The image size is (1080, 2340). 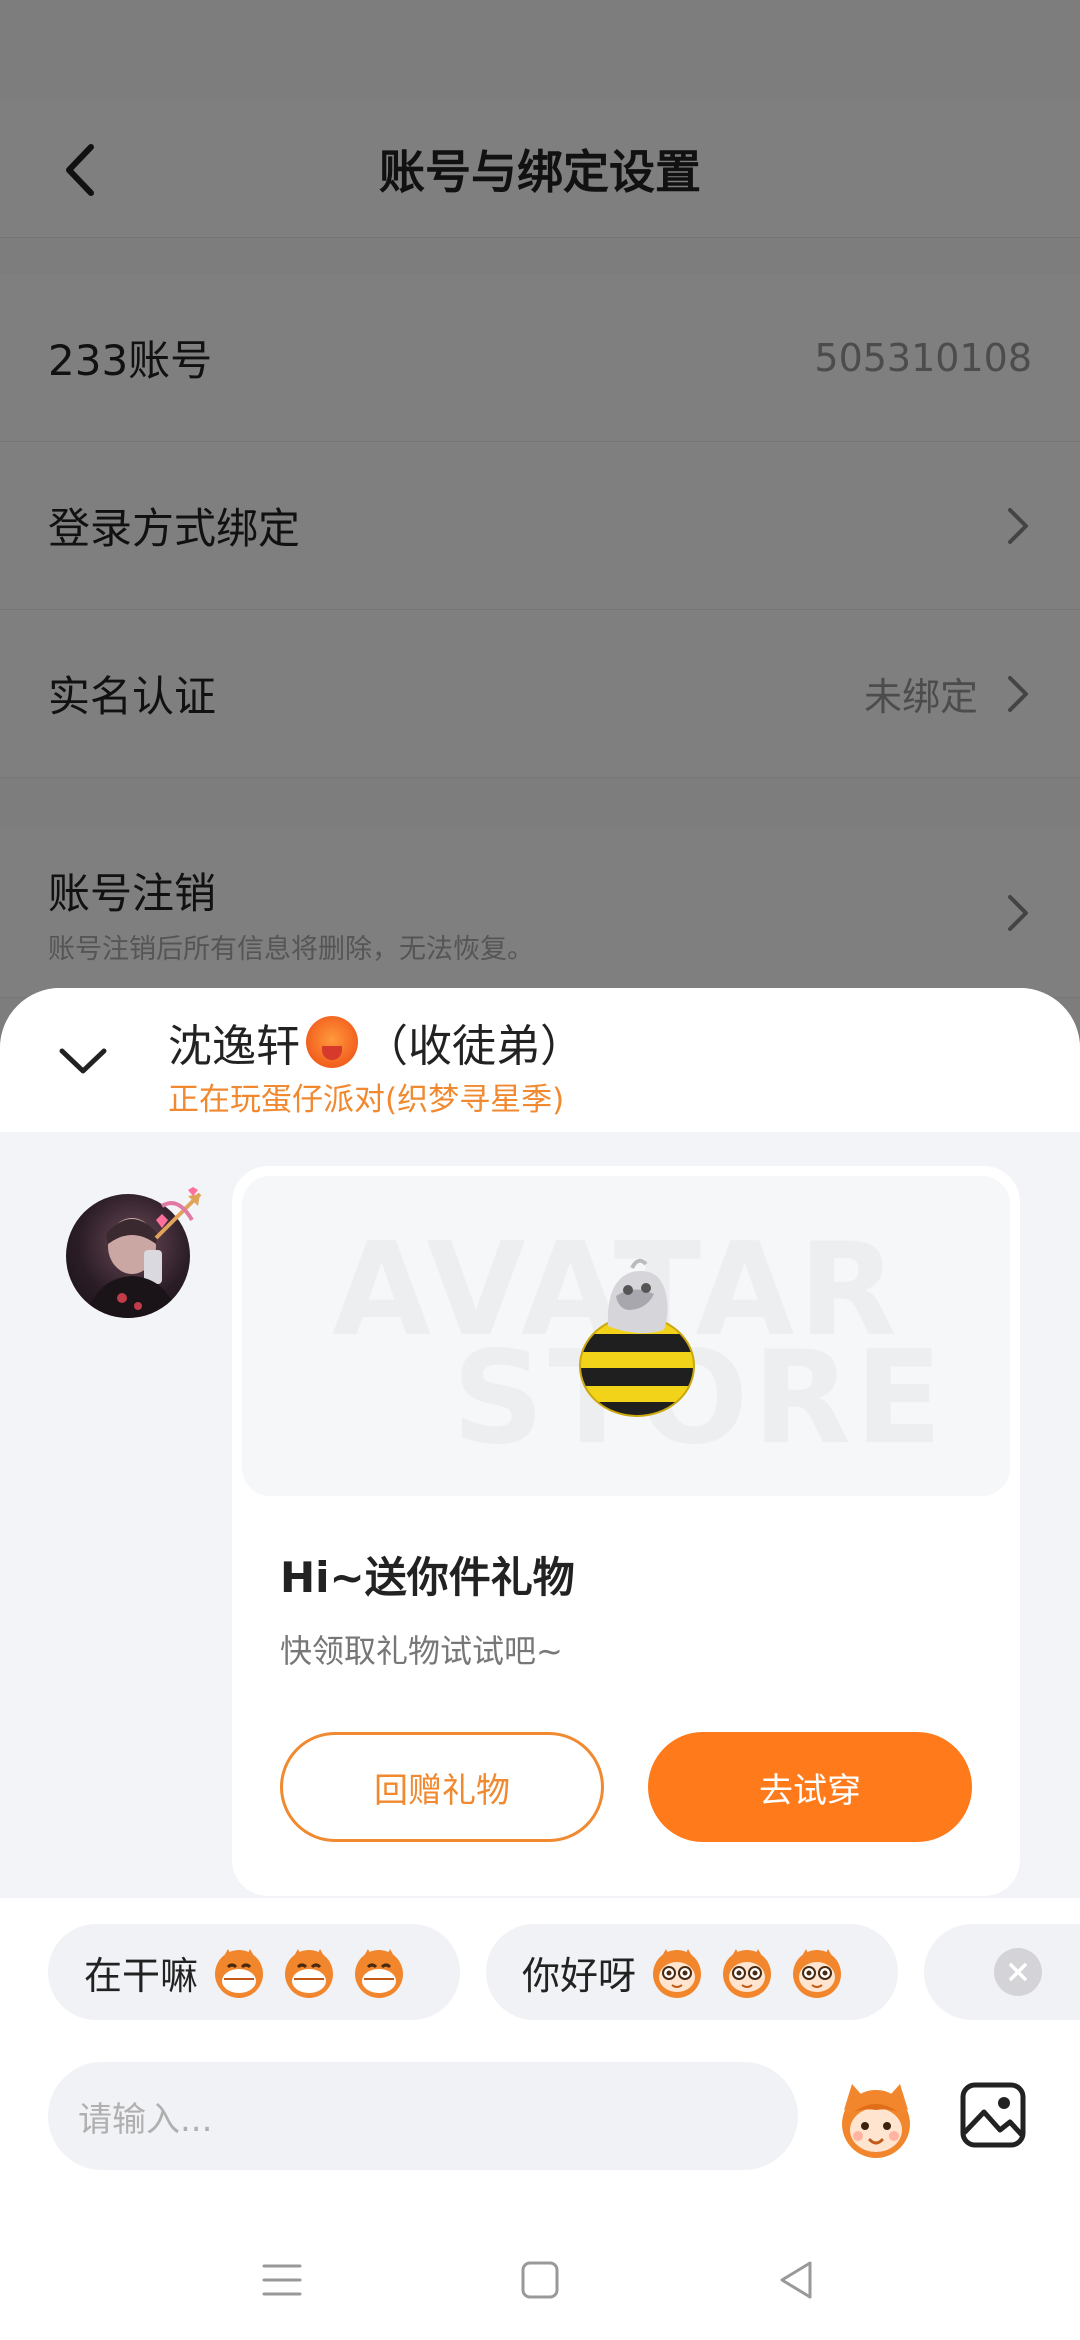 I want to click on sheet-header: 沈逸轩 （收徒弟） 正在玩蛋仔派对(织梦寻星季), so click(x=540, y=1060).